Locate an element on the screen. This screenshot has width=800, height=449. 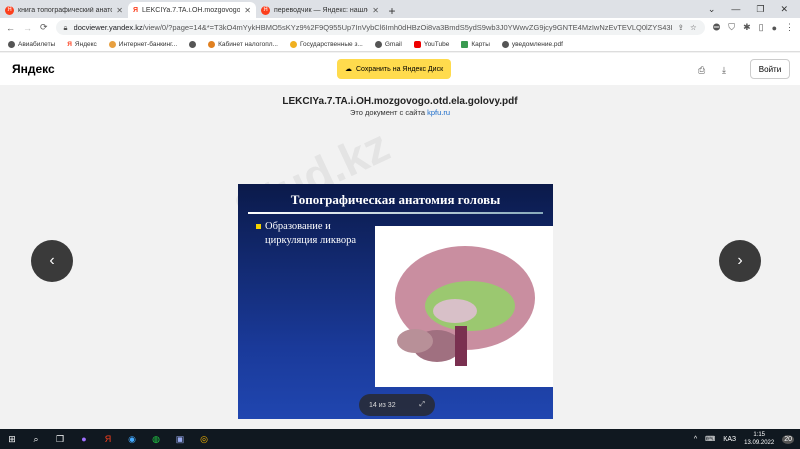
bookmark is located at coordinates (193, 44).